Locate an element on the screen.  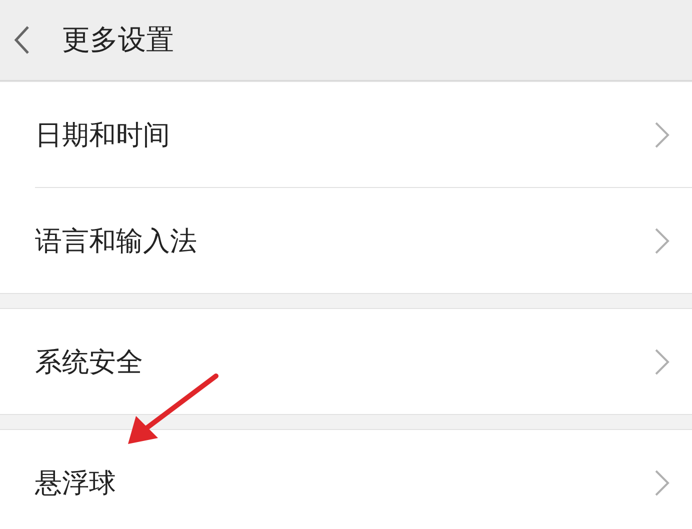
settings-item: 语言和输入法 is located at coordinates (116, 240).